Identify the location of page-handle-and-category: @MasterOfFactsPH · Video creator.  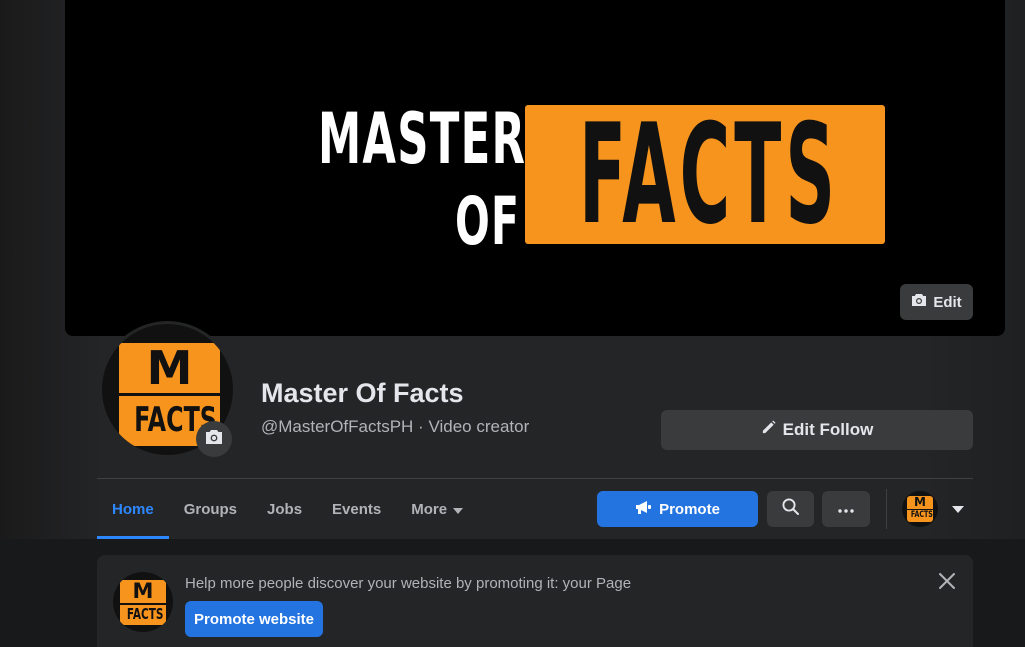
(395, 426).